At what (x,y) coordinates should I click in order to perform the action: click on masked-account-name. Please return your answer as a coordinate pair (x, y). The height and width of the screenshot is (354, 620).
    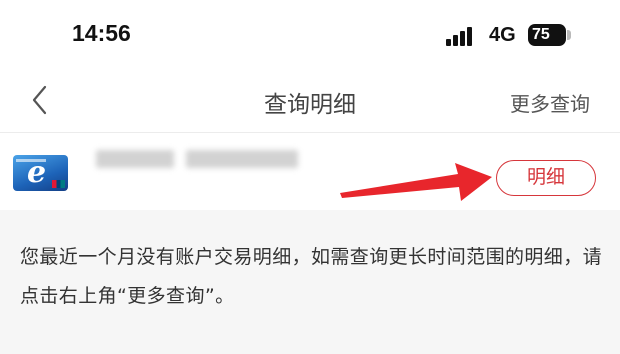
    Looking at the image, I should click on (135, 159).